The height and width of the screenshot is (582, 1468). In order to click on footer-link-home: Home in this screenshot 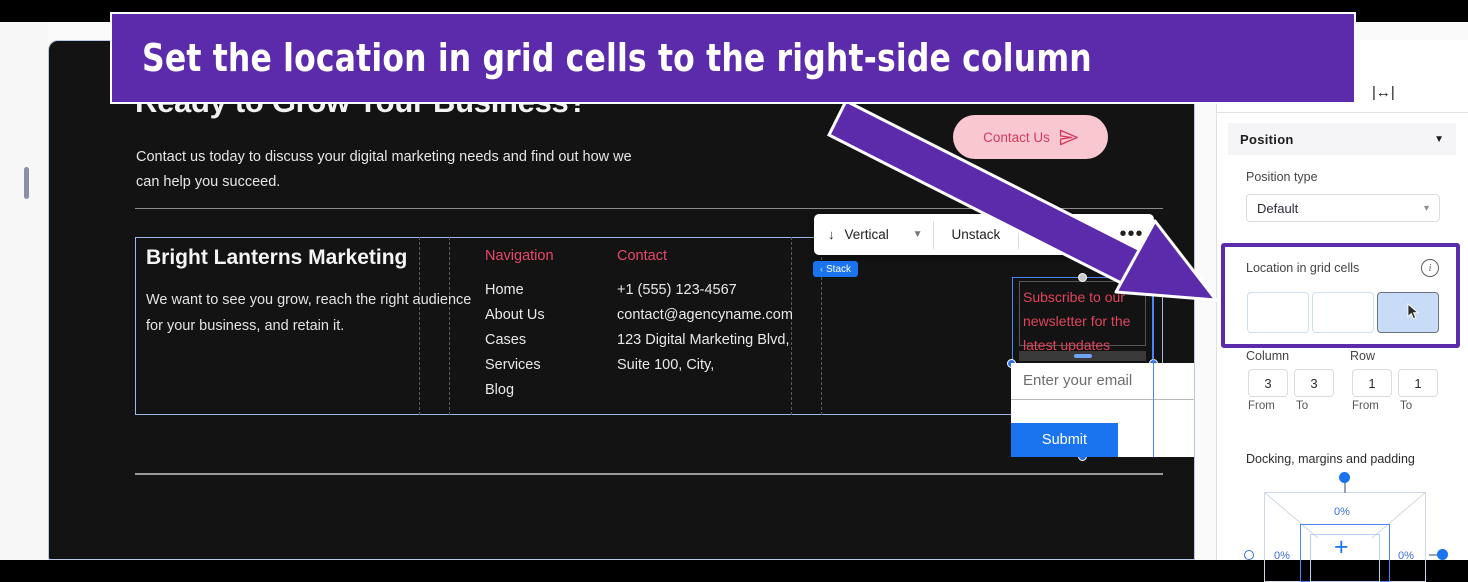, I will do `click(504, 290)`.